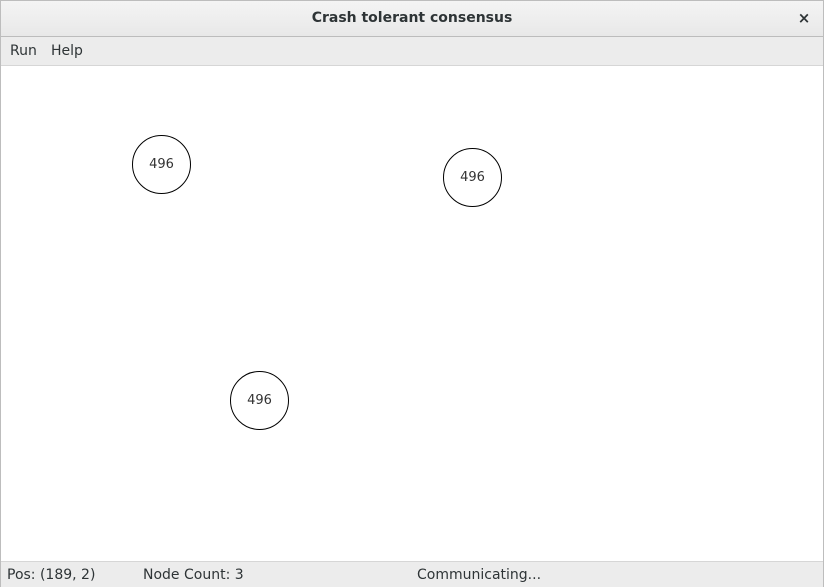 The image size is (824, 587). I want to click on close-button: ×, so click(804, 18).